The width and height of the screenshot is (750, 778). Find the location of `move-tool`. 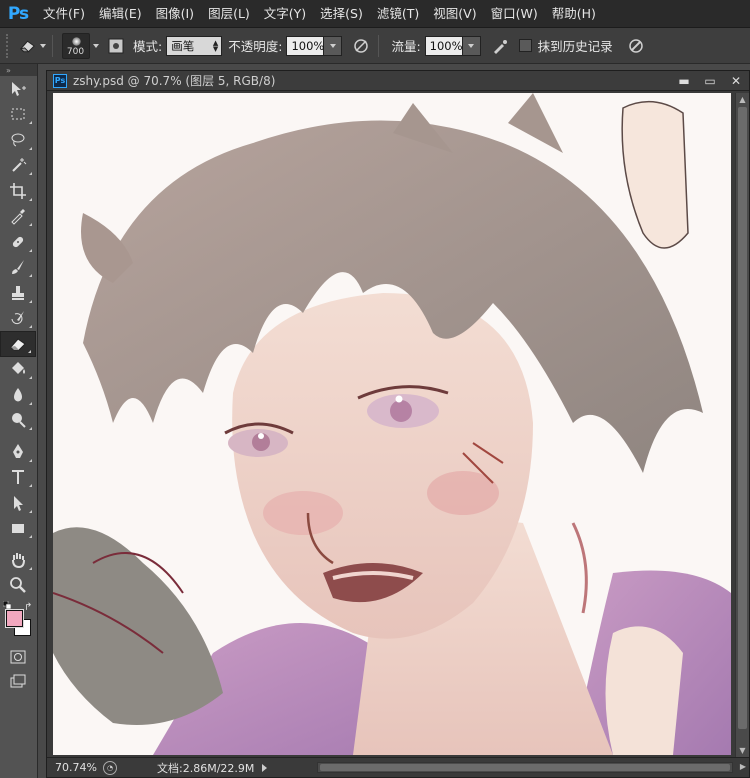

move-tool is located at coordinates (18, 89).